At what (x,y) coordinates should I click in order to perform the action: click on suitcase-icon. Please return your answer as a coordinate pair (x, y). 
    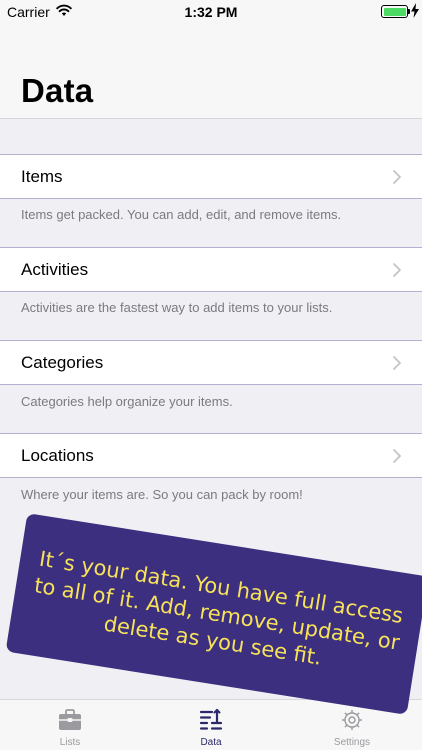
    Looking at the image, I should click on (70, 719).